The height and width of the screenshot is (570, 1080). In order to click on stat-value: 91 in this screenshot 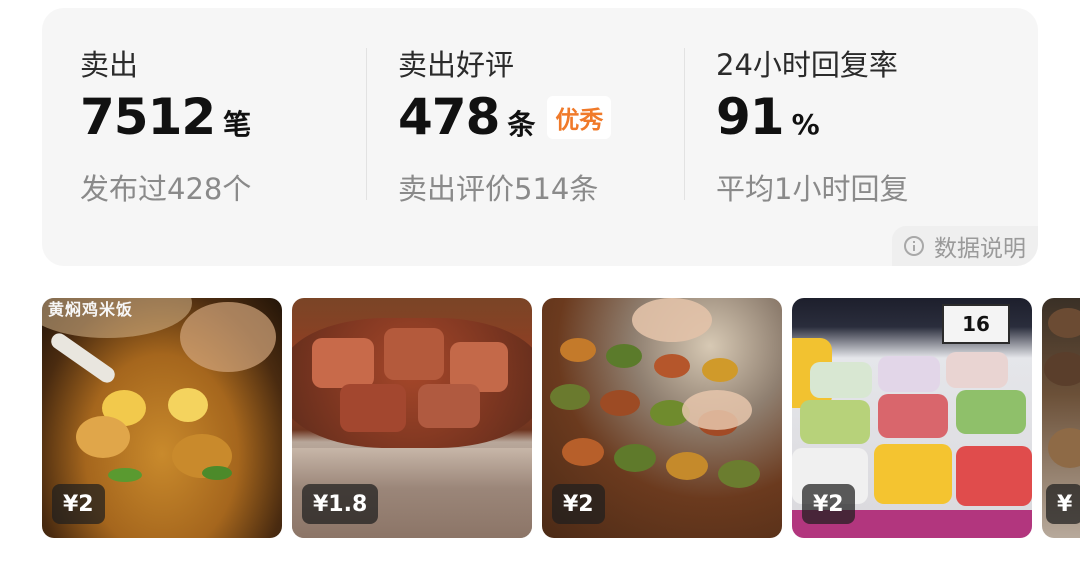, I will do `click(750, 117)`.